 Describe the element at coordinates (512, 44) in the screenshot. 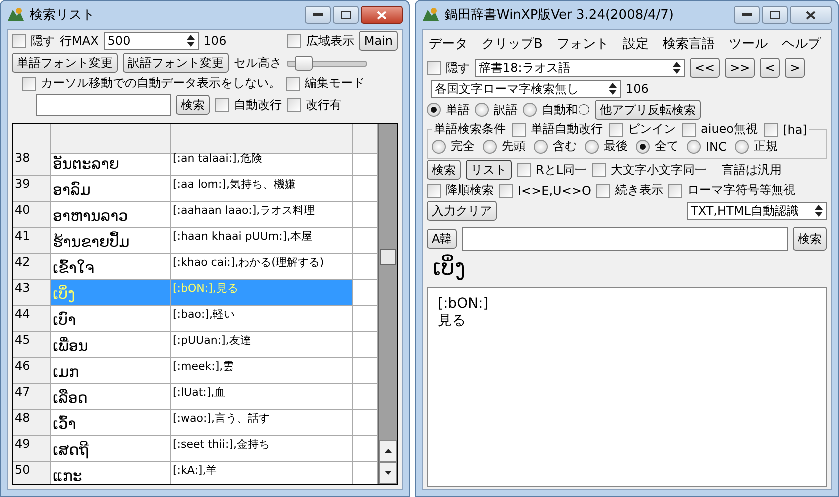

I see `menu-item: クリップB` at that location.